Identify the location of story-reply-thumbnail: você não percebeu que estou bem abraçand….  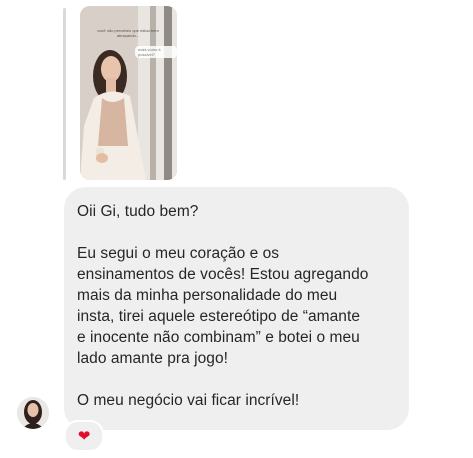
(128, 93).